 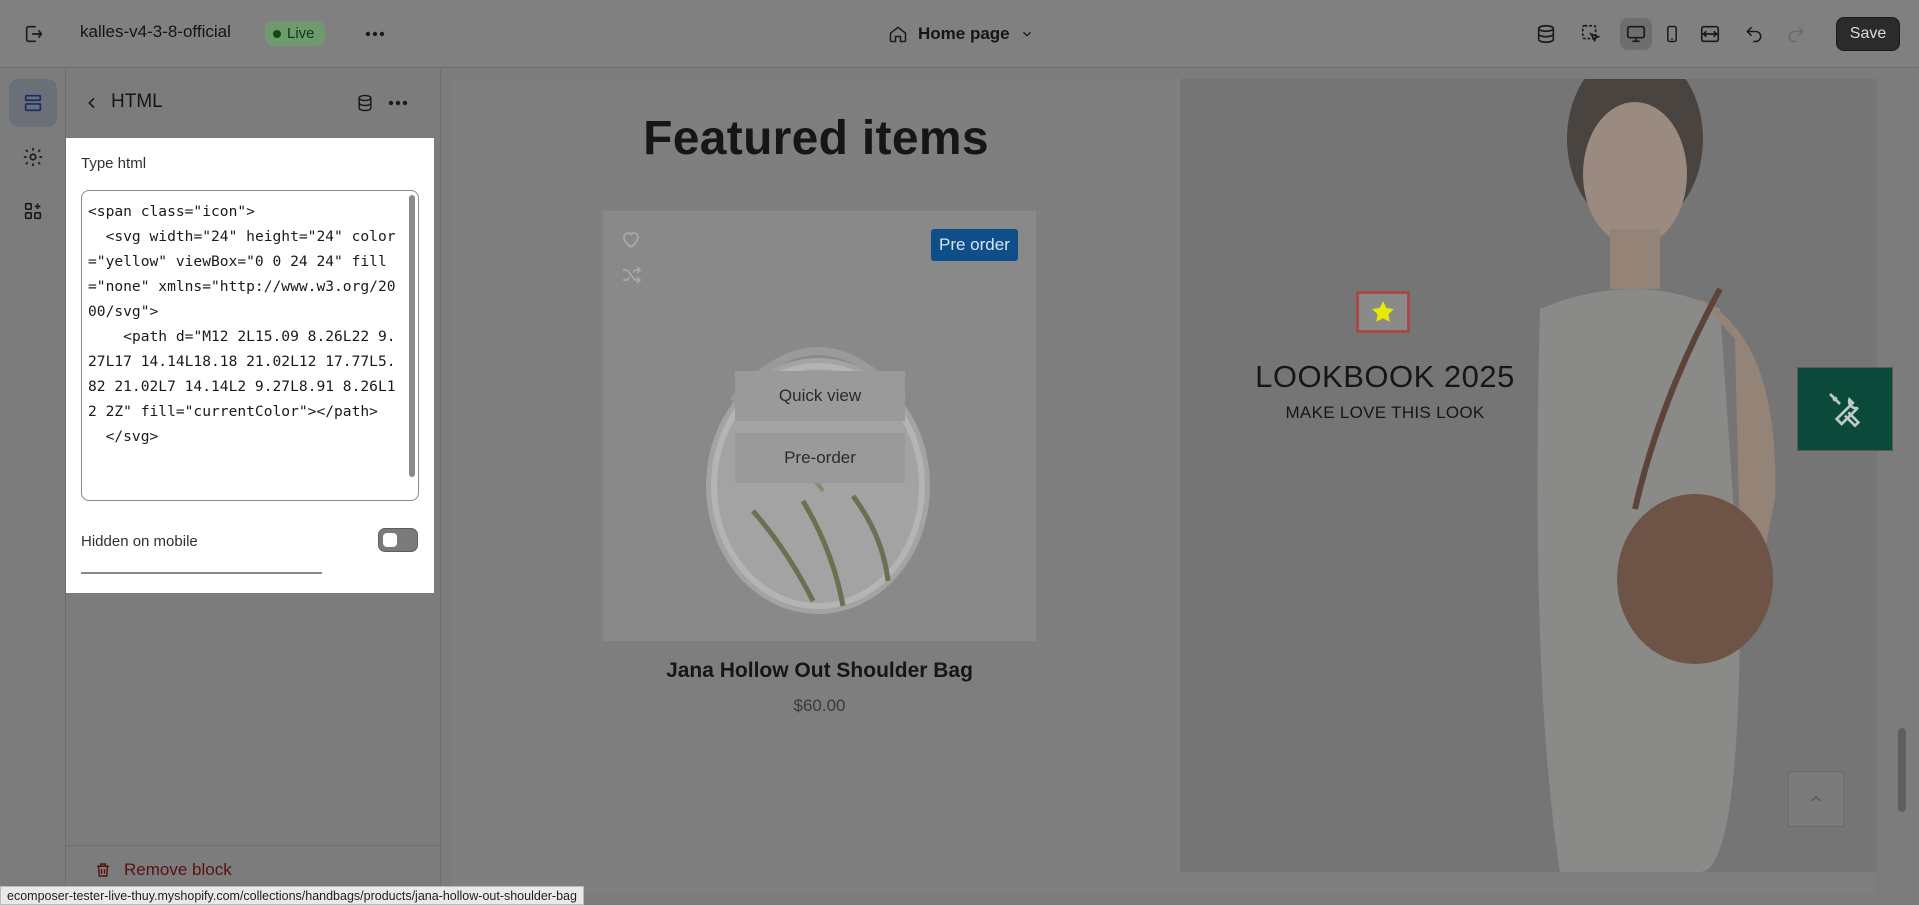 What do you see at coordinates (33, 103) in the screenshot?
I see `sections-icon` at bounding box center [33, 103].